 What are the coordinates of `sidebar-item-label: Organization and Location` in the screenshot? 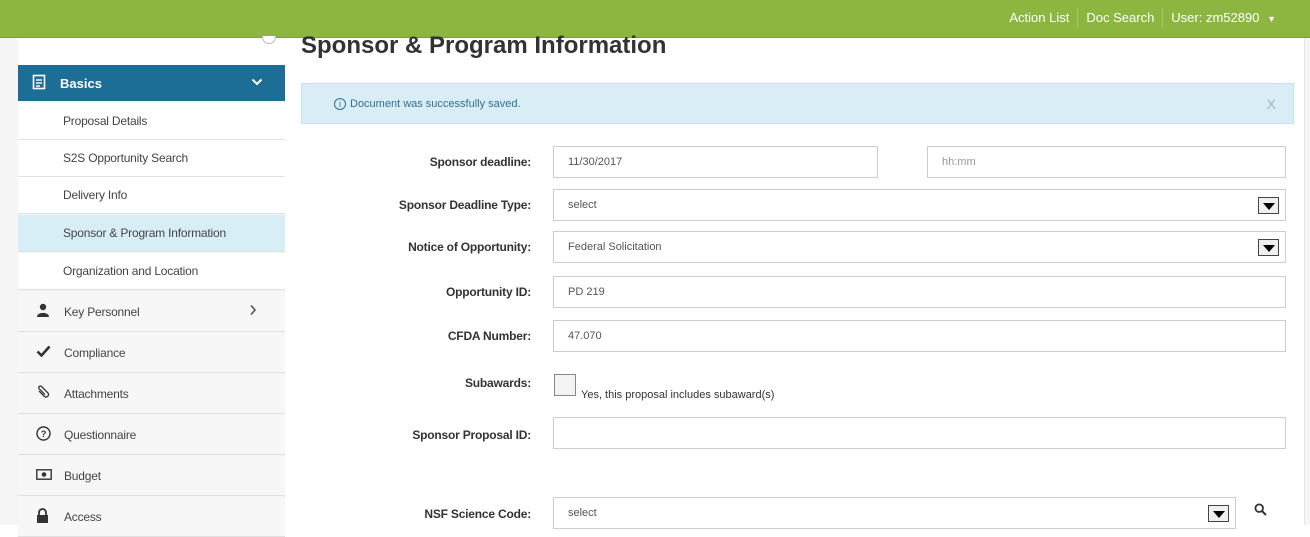 It's located at (131, 271).